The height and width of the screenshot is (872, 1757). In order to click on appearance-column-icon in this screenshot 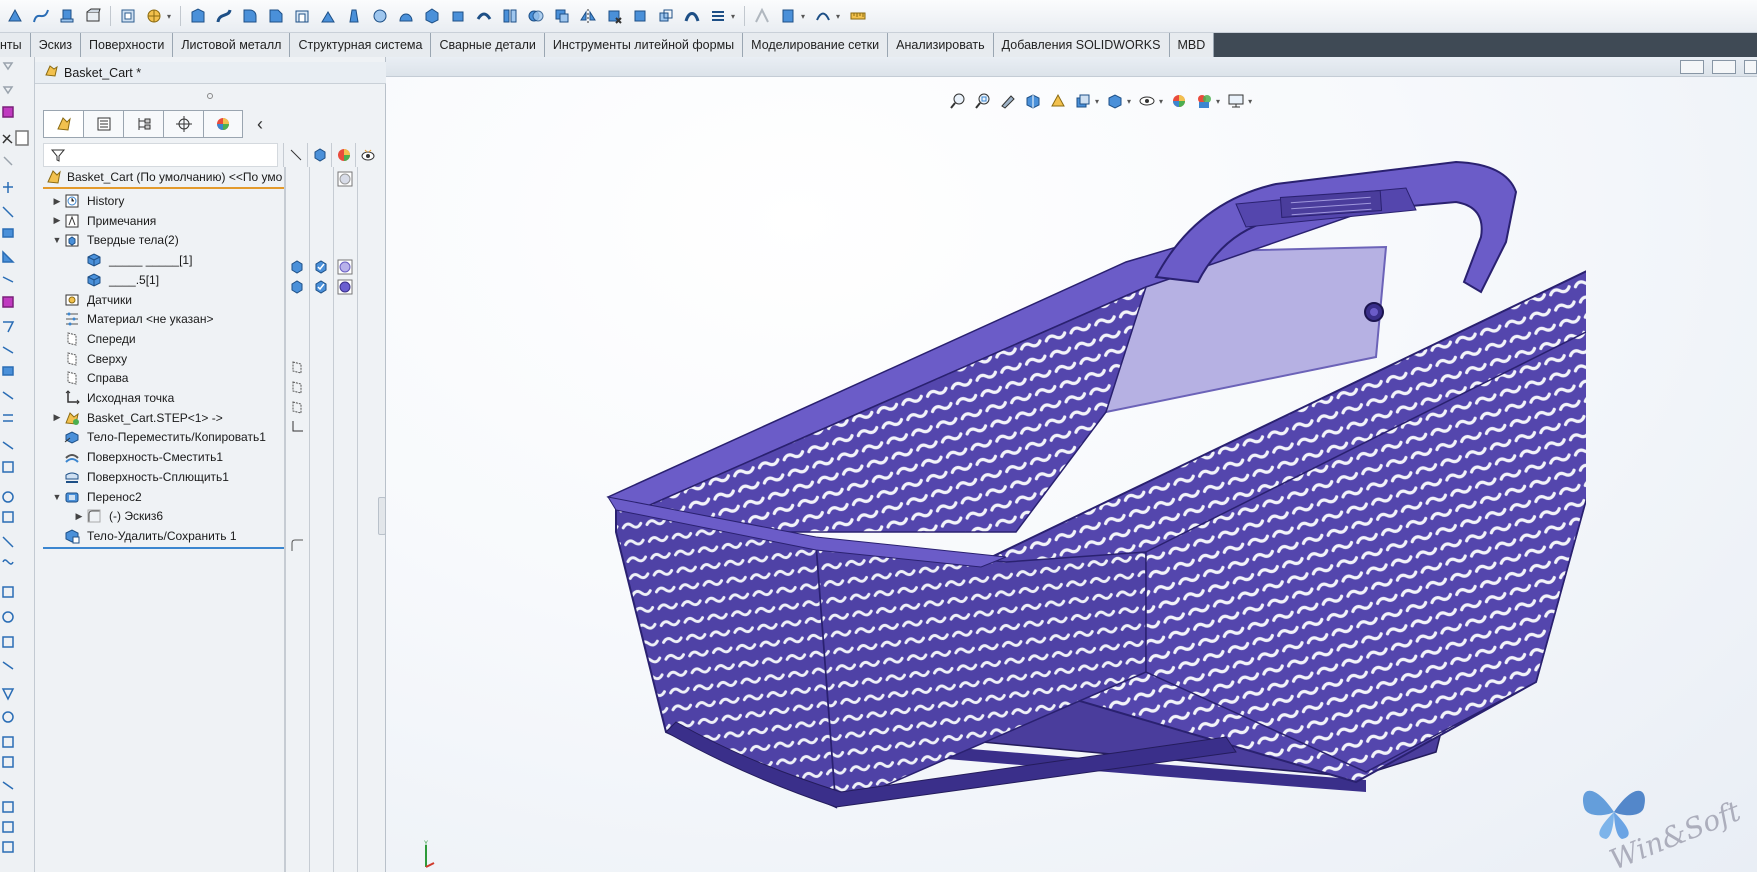, I will do `click(343, 155)`.